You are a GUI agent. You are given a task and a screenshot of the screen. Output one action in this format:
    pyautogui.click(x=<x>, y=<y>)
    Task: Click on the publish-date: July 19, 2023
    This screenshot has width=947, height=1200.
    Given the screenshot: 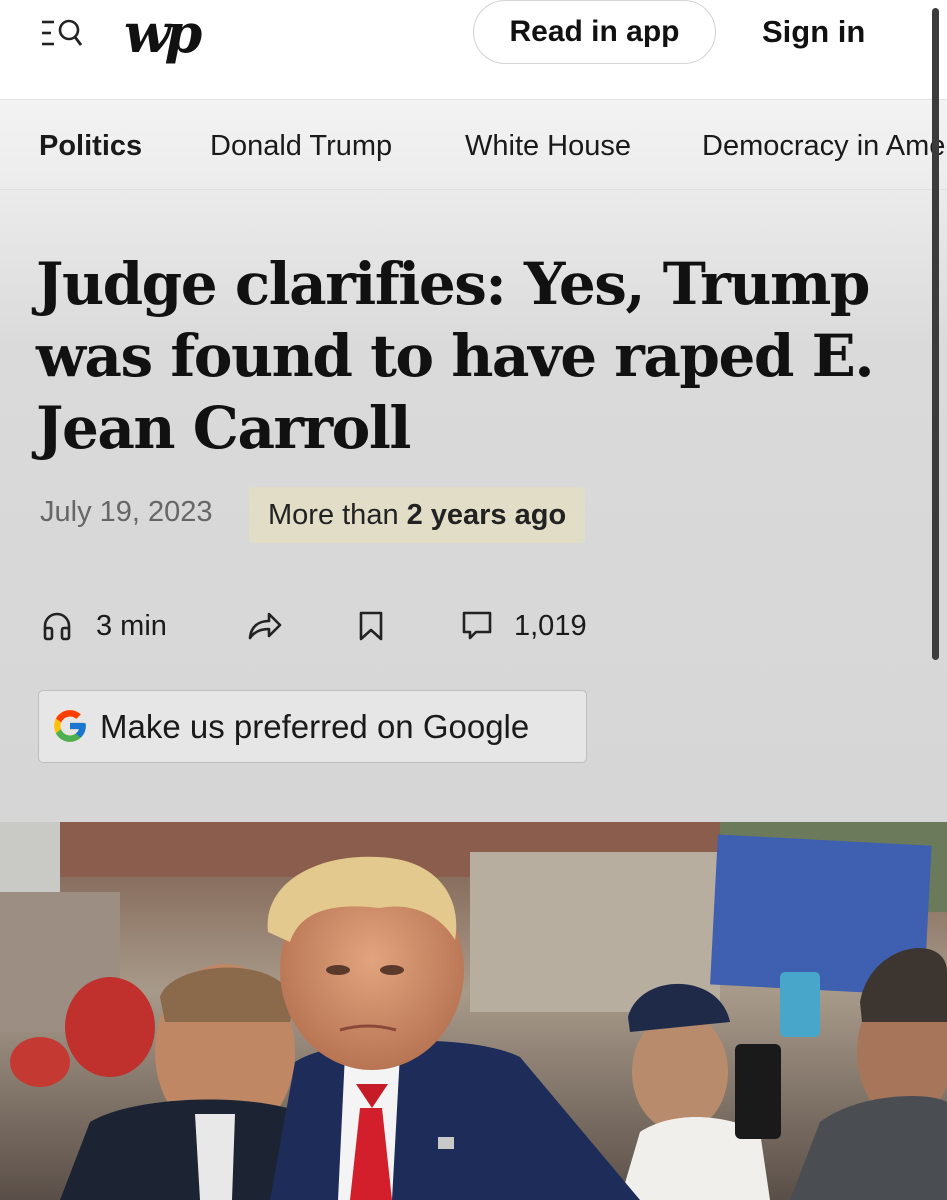 What is the action you would take?
    pyautogui.click(x=126, y=512)
    